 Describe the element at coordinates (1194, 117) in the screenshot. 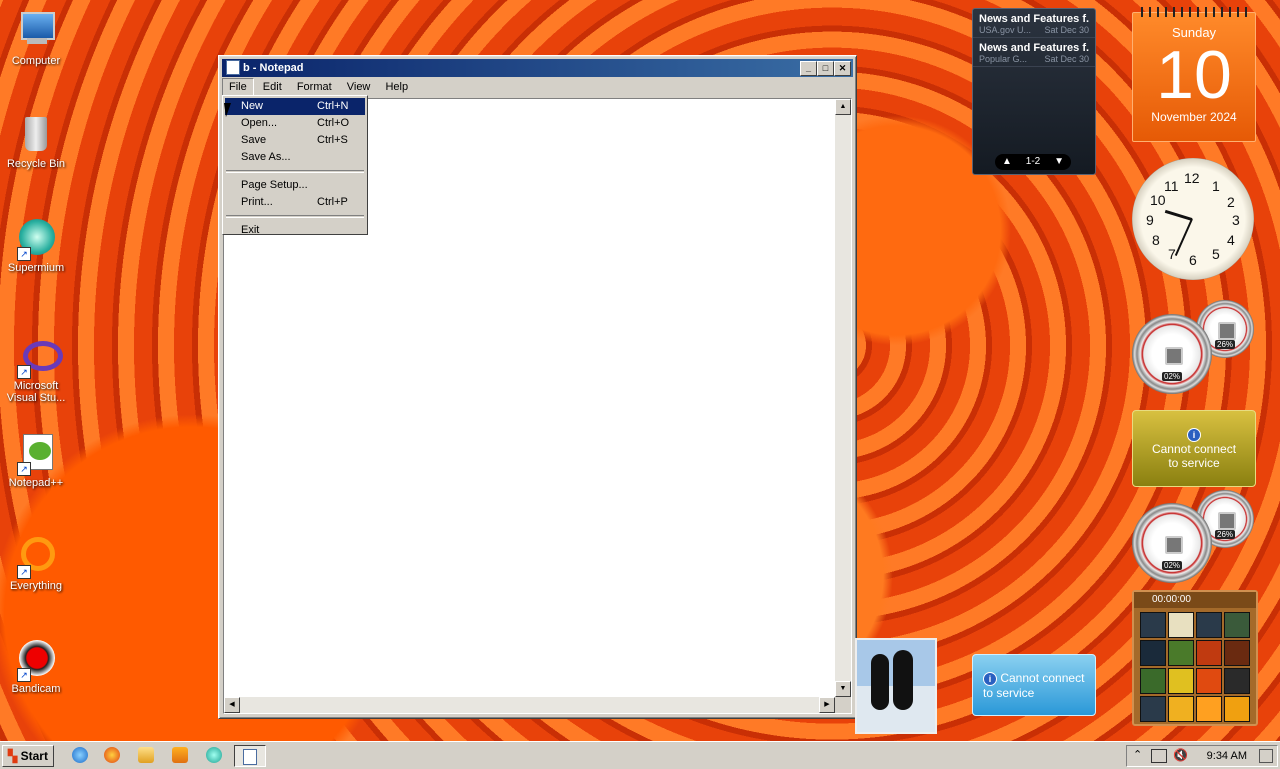

I see `calendar-month-year: November 2024` at that location.